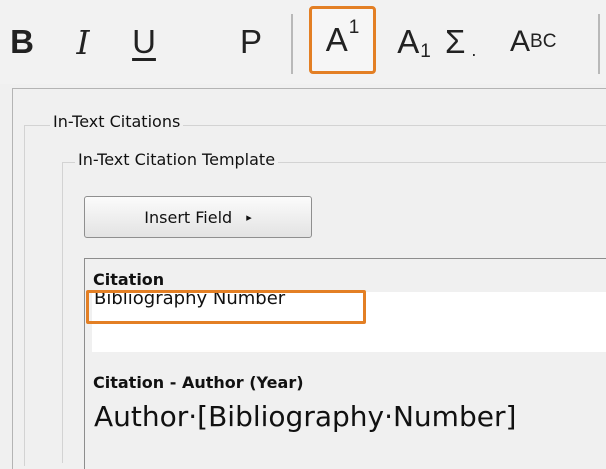 Image resolution: width=606 pixels, height=469 pixels. I want to click on subscript-mark: 1, so click(425, 51).